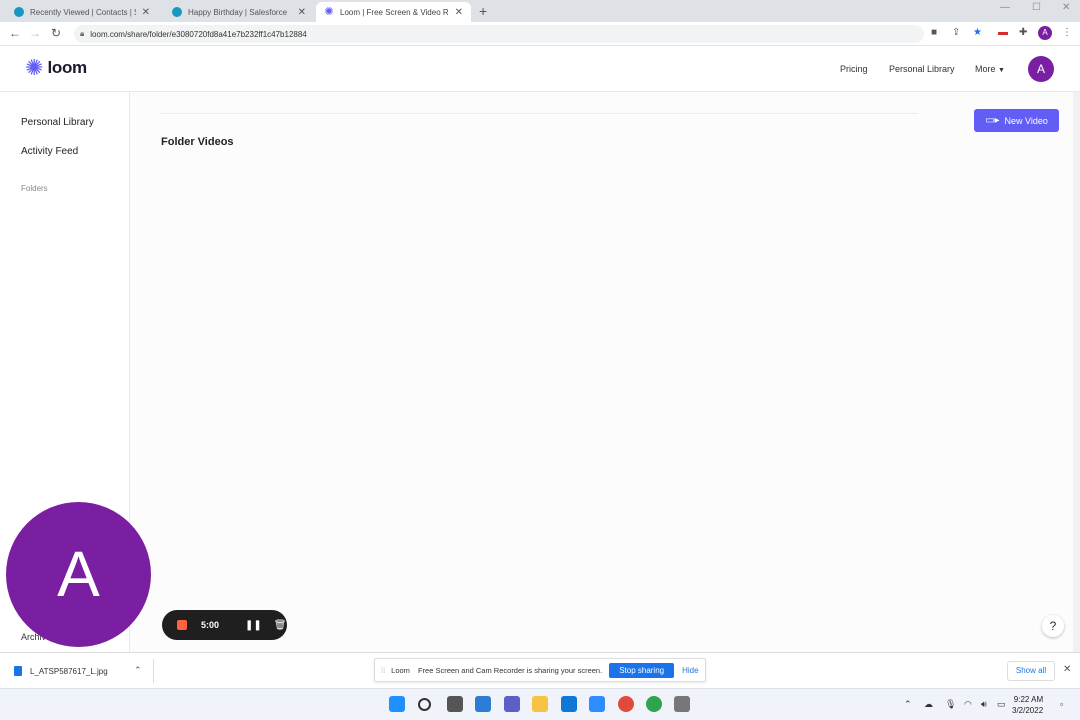  I want to click on windows-taskbar: ⌃ ☁ 🎙︎ ◠ 🔊︎ ▭ 9:22 AM 3/2/2022 ▫, so click(540, 704).